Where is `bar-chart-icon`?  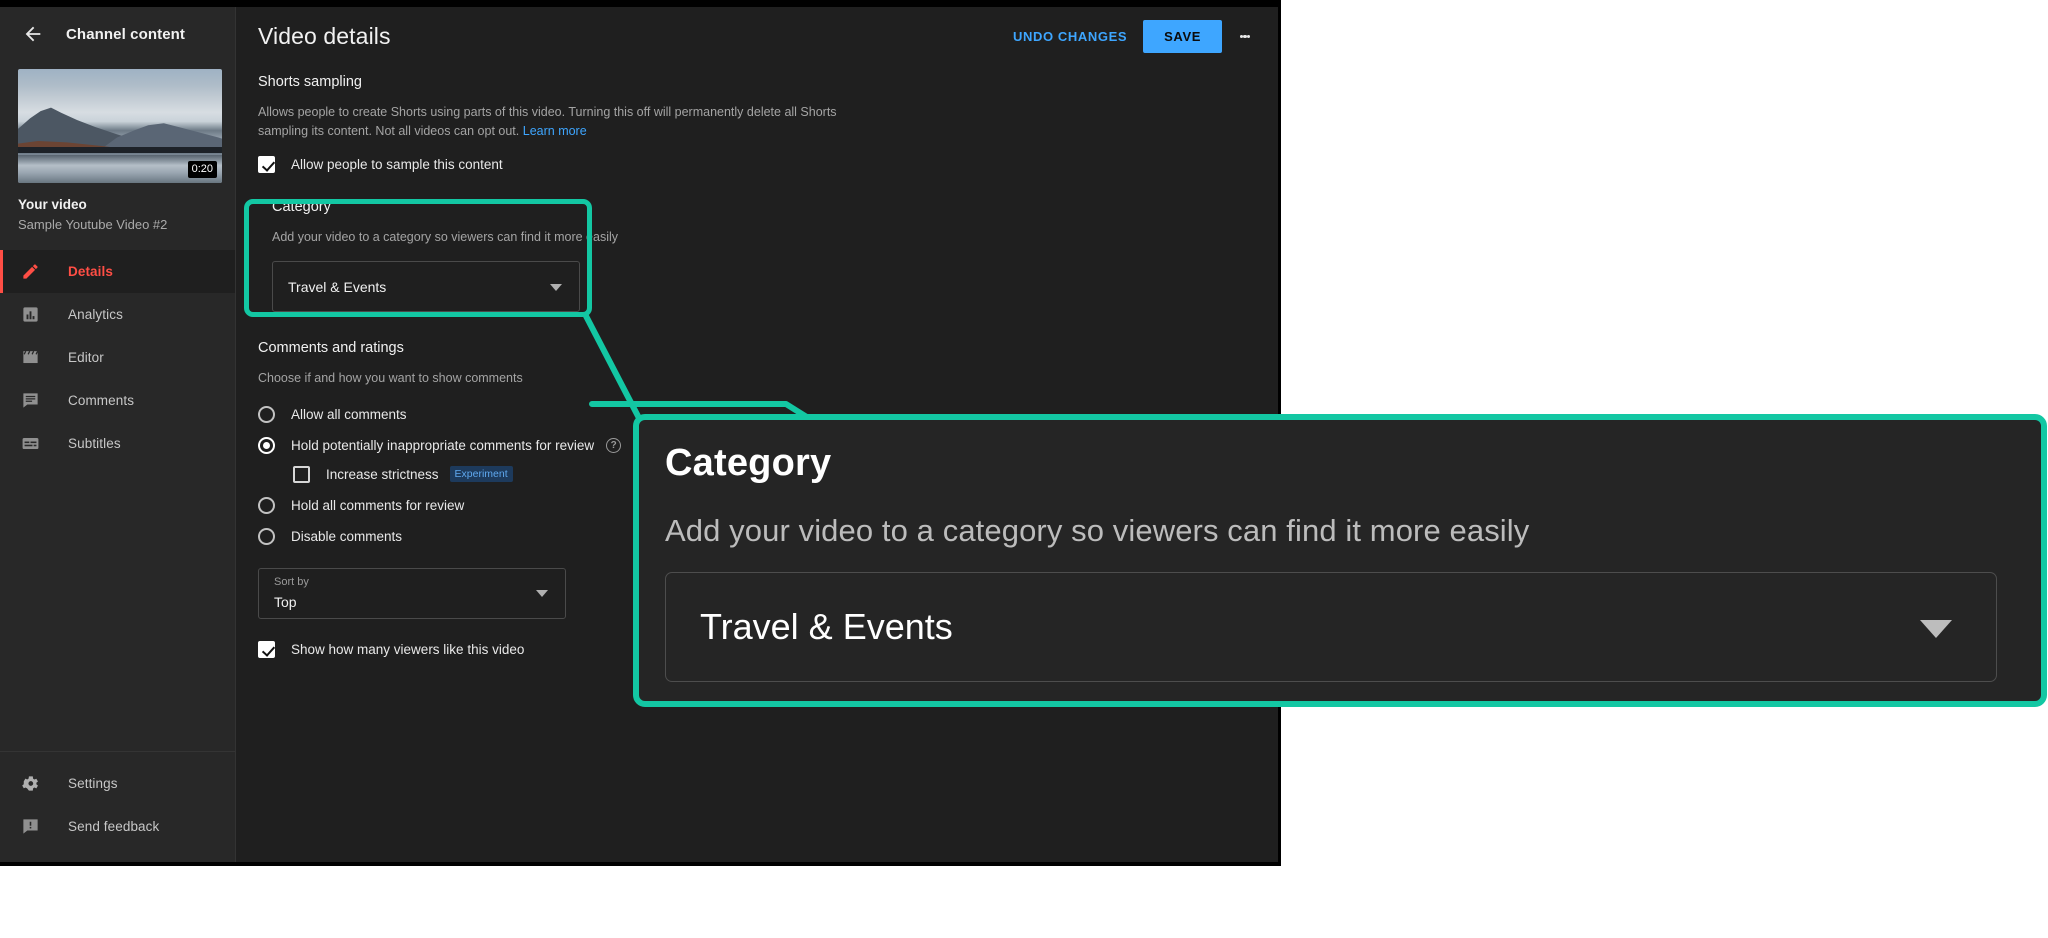
bar-chart-icon is located at coordinates (30, 315).